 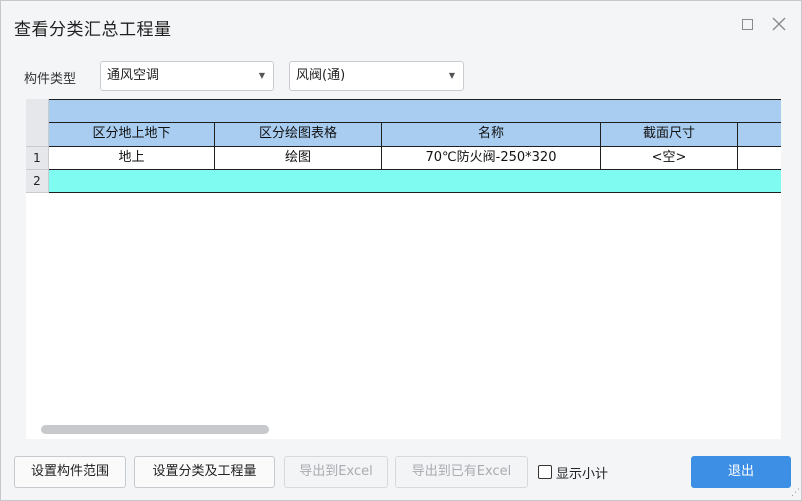 I want to click on export-existing-excel-button: 导出到已有Excel, so click(x=461, y=472).